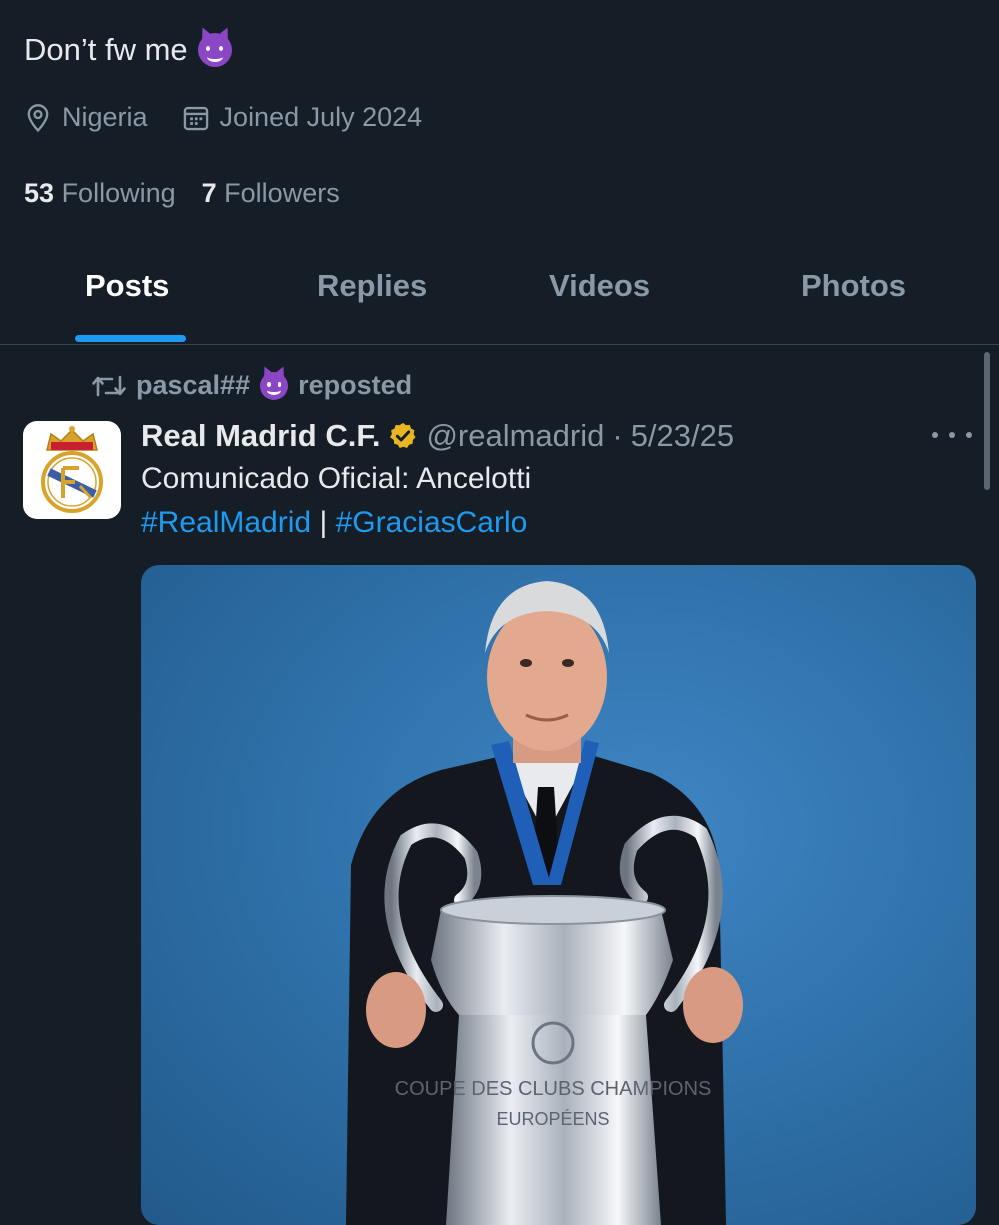 This screenshot has height=1225, width=999. What do you see at coordinates (182, 193) in the screenshot?
I see `follow-counts: 53 Following 7 Followers` at bounding box center [182, 193].